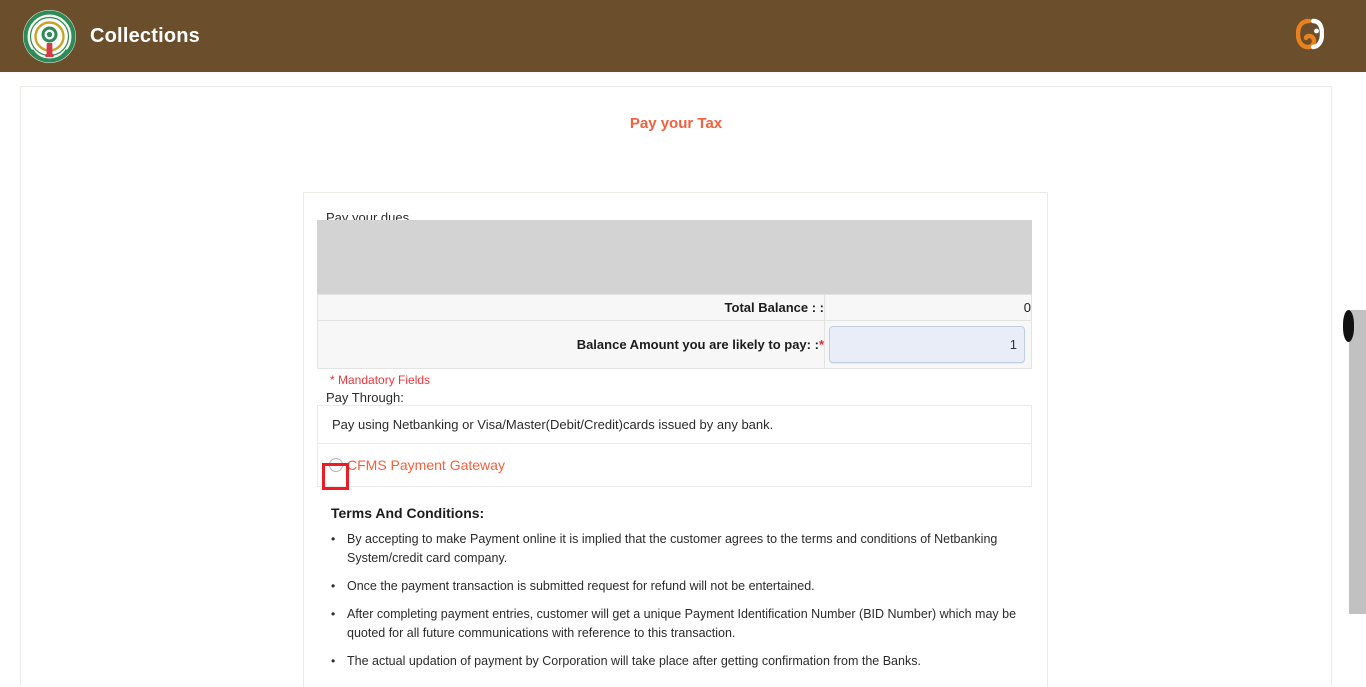 The width and height of the screenshot is (1366, 687). I want to click on payable-amount-cell, so click(928, 344).